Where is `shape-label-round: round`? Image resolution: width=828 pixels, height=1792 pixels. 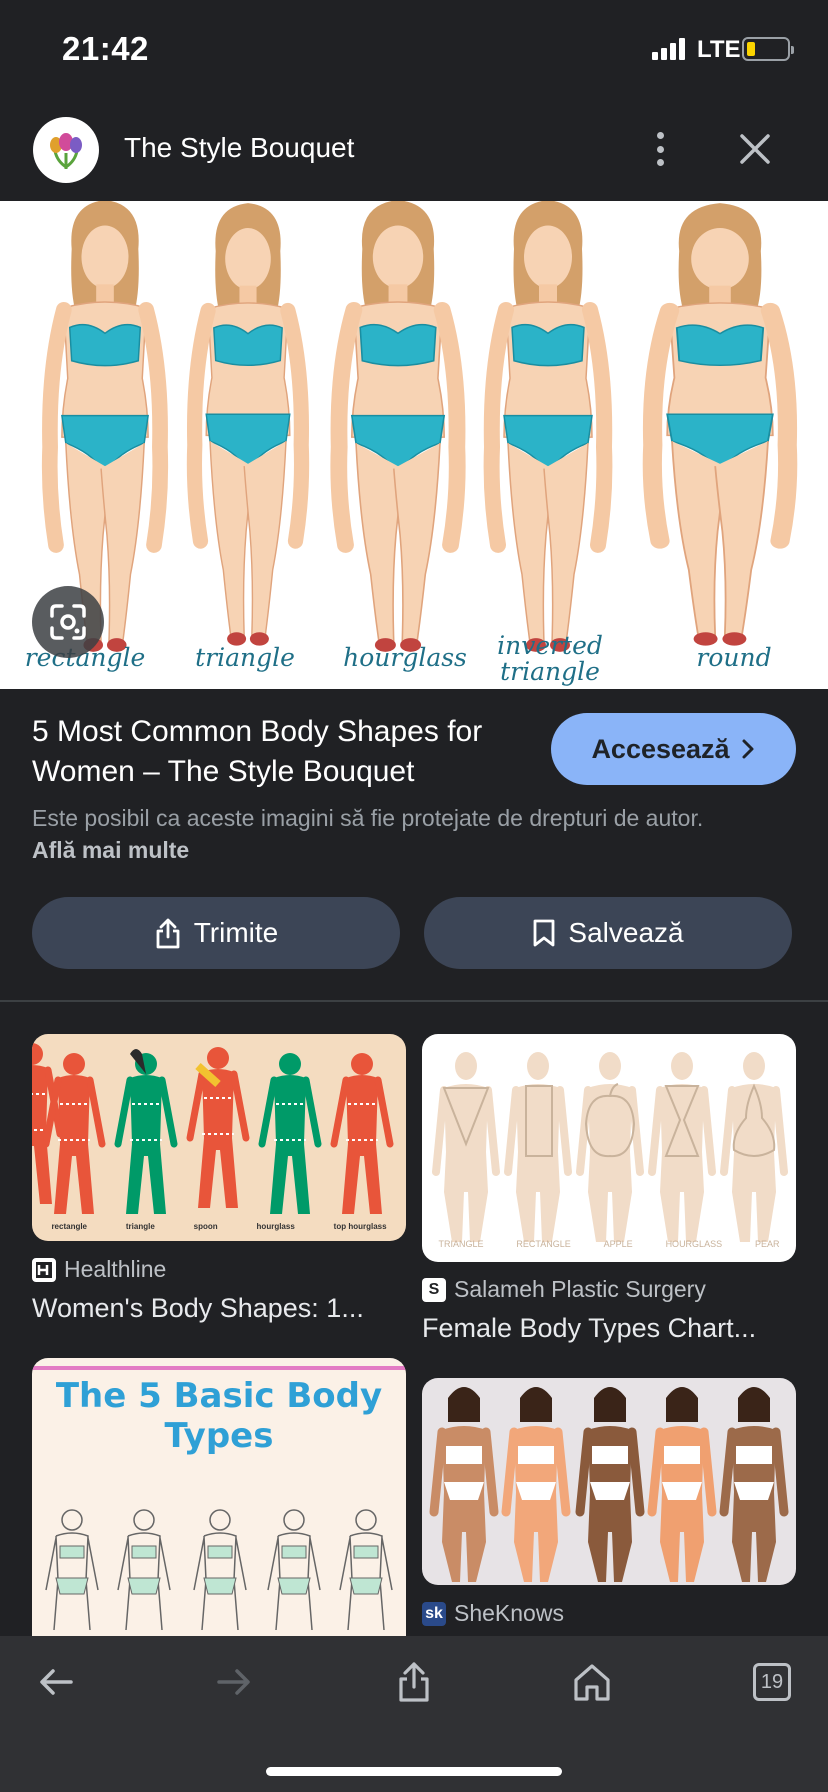 shape-label-round: round is located at coordinates (734, 657).